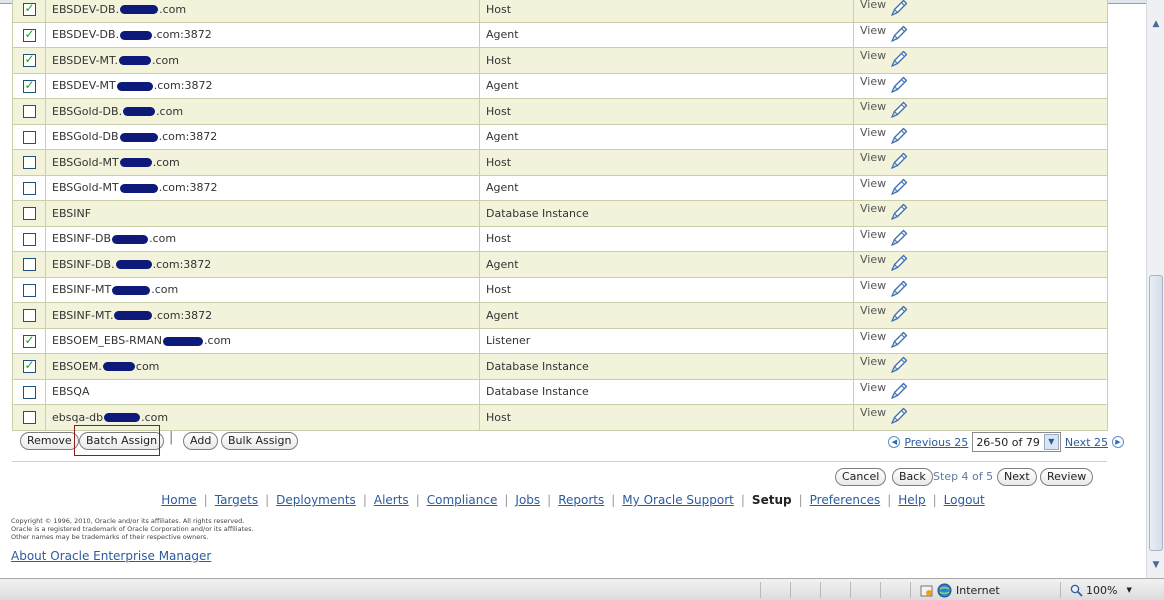  What do you see at coordinates (936, 442) in the screenshot?
I see `previous-page-link: Previous 25` at bounding box center [936, 442].